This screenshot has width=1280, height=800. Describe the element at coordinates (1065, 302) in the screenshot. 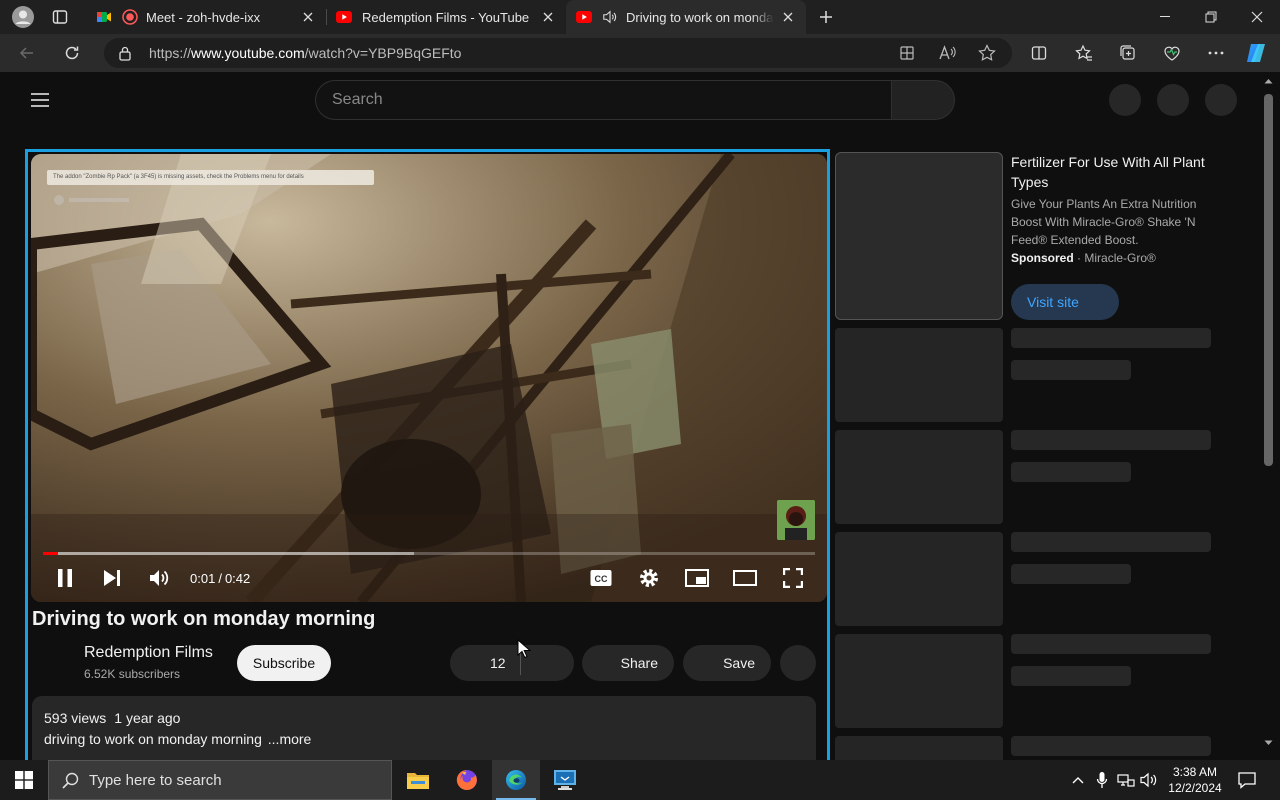

I see `visit-site-button: Visit site` at that location.